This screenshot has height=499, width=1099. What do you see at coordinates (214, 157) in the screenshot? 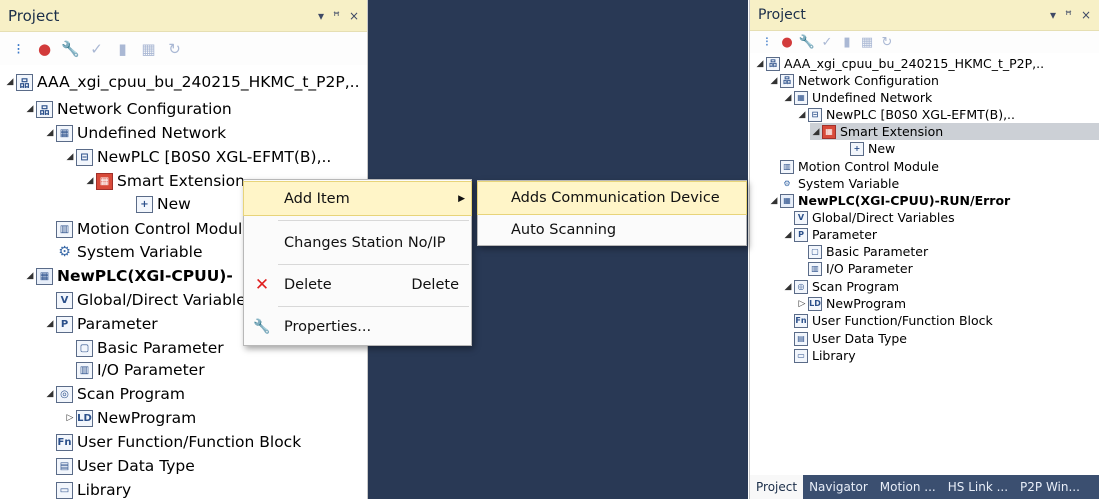
I see `tree-node-label: NewPLC [B0S0 XGL-EFMT(B),..` at bounding box center [214, 157].